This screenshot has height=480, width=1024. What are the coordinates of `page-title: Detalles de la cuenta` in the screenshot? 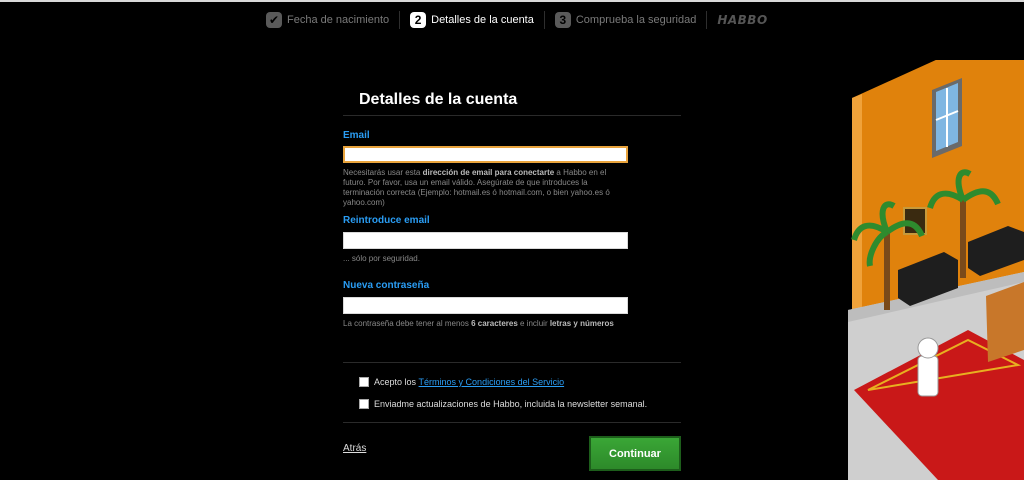 It's located at (512, 102).